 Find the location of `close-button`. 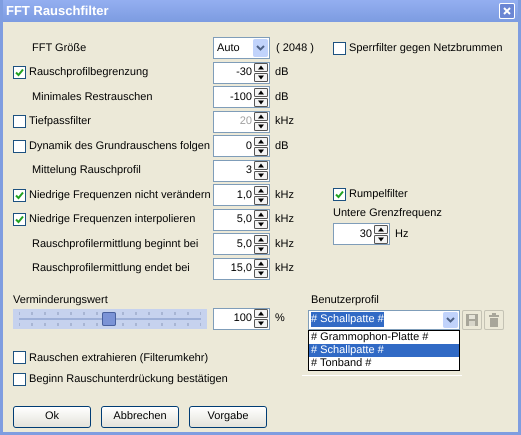

close-button is located at coordinates (507, 11).